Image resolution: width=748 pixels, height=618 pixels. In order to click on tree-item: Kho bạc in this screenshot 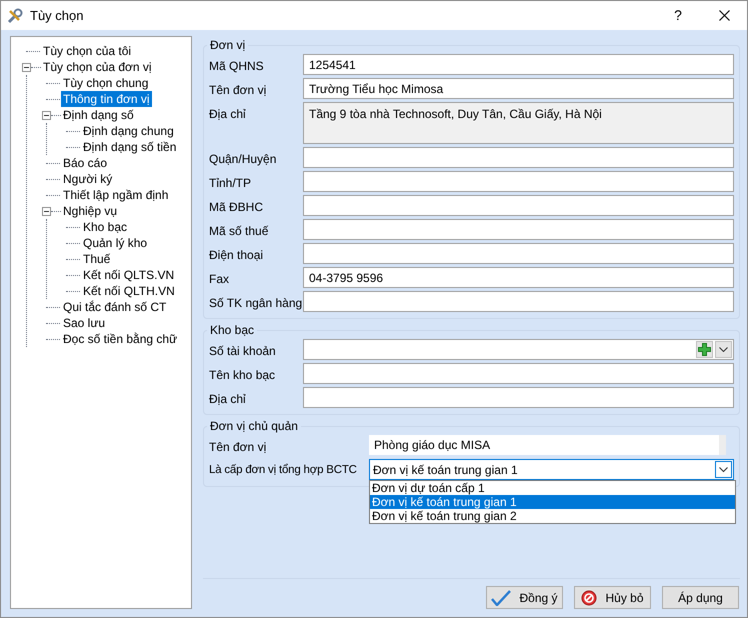, I will do `click(105, 227)`.